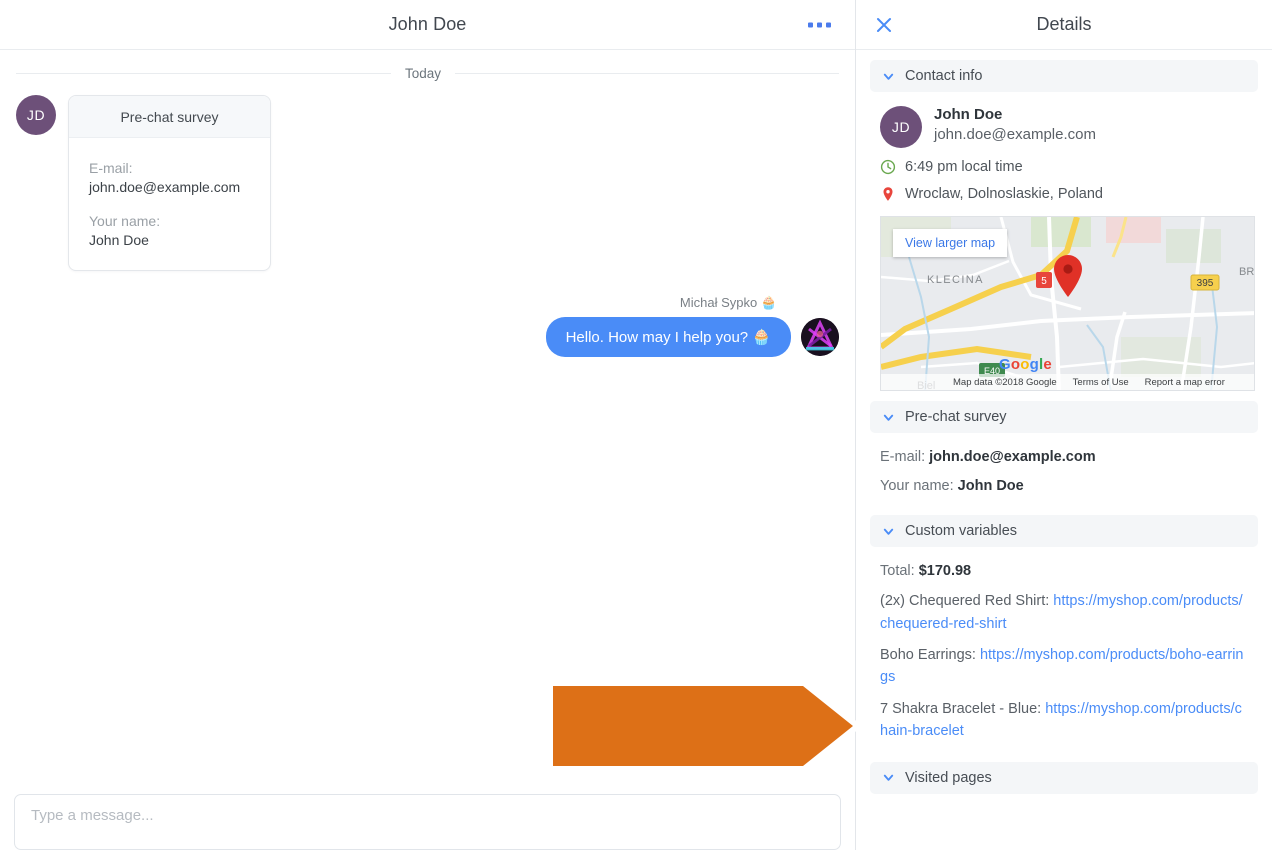  What do you see at coordinates (961, 531) in the screenshot?
I see `section-label: Custom variables` at bounding box center [961, 531].